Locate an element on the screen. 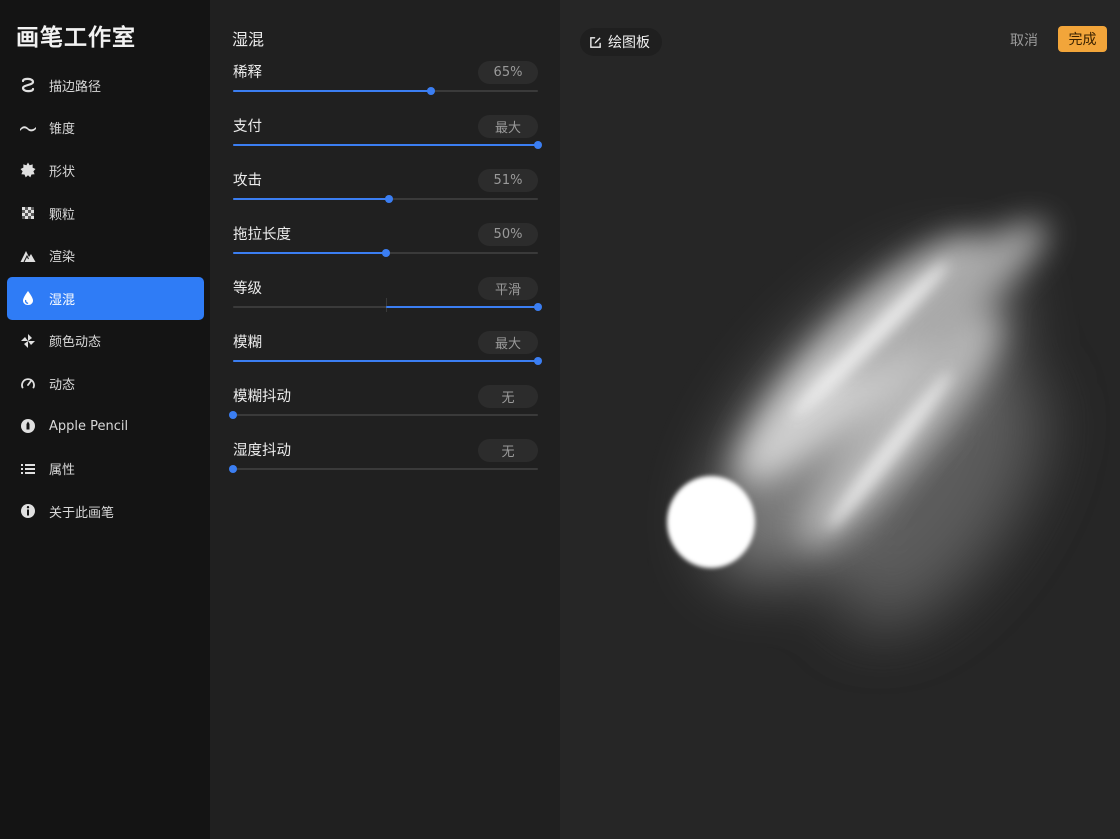 The width and height of the screenshot is (1120, 839). slider-center-tick is located at coordinates (386, 305).